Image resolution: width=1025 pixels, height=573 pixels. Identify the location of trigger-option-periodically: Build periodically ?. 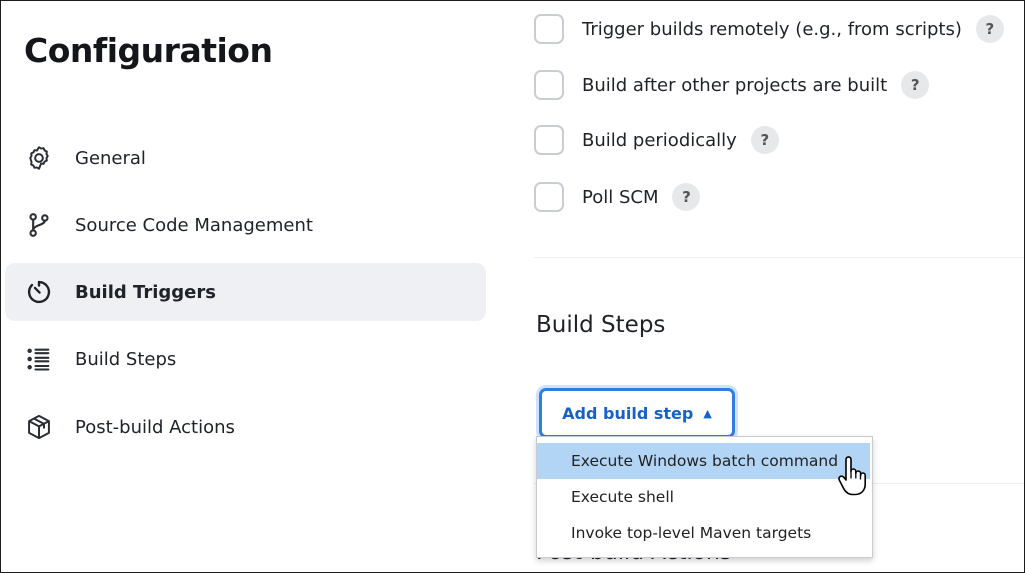
(656, 140).